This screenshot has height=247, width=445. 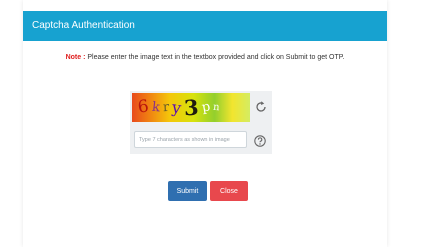 I want to click on captcha-input, so click(x=190, y=139).